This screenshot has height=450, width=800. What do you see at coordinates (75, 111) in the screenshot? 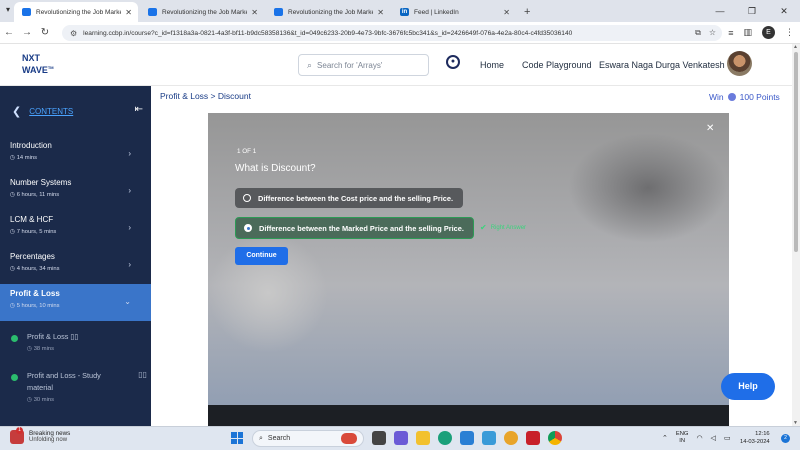
I see `sidebar-header: ❮ CONTENTS ⇤` at bounding box center [75, 111].